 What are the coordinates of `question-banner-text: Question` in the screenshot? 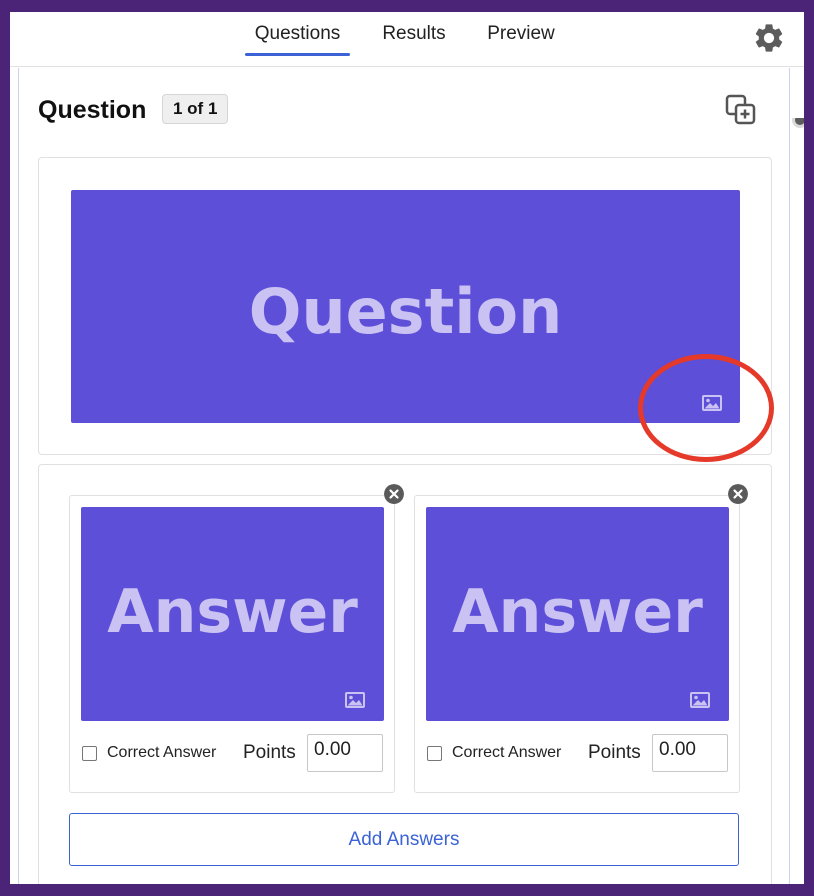 It's located at (405, 311).